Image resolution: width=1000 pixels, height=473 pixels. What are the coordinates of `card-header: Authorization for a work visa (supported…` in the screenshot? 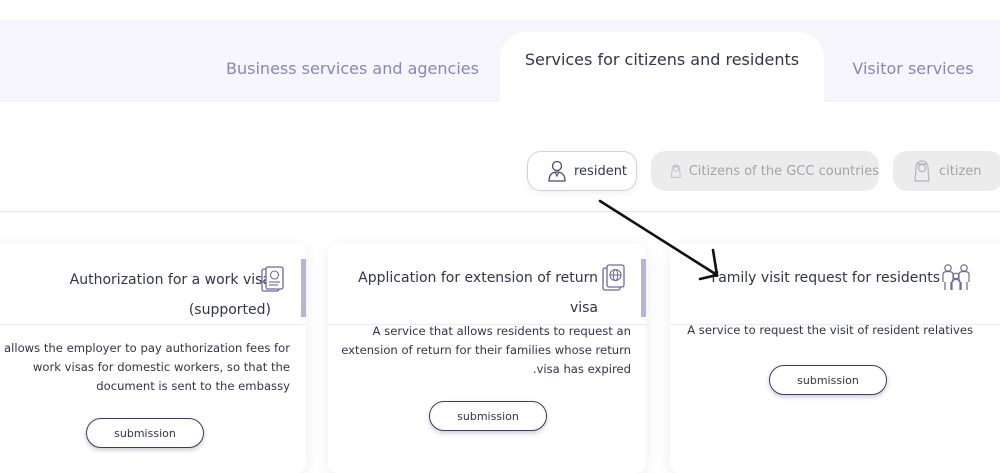 It's located at (153, 284).